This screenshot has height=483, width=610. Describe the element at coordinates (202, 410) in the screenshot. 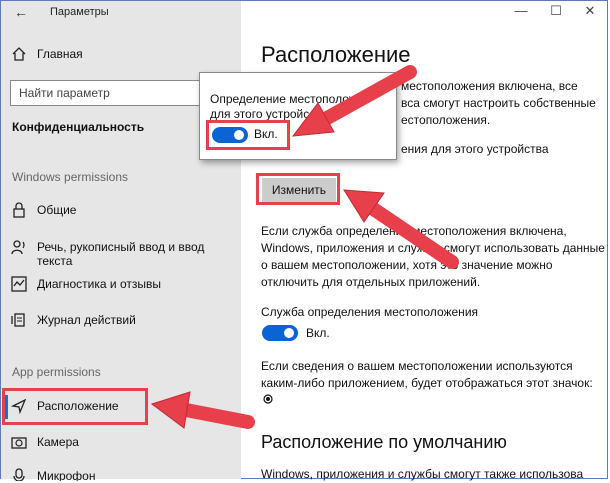

I see `arrow-to-location-item` at that location.